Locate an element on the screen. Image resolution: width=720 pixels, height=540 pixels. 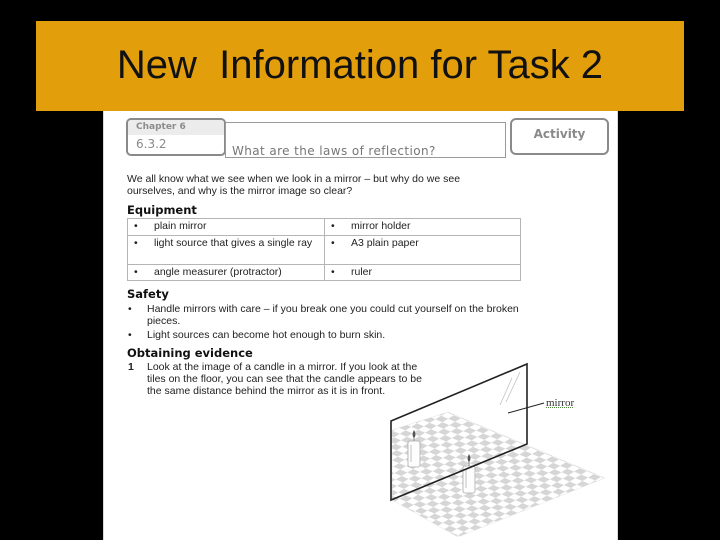
table-cell: • A3 plain paper is located at coordinates (422, 249).